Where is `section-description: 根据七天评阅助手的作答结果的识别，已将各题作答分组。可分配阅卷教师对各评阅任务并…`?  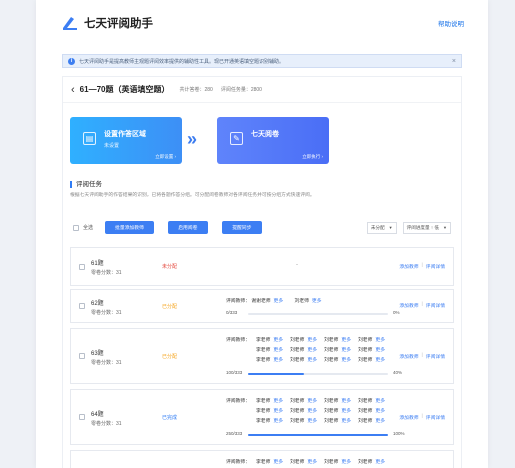
section-description: 根据七天评阅助手的作答结果的识别，已将各题作答分组。可分配阅卷教师对各评阅任务并… is located at coordinates (192, 195).